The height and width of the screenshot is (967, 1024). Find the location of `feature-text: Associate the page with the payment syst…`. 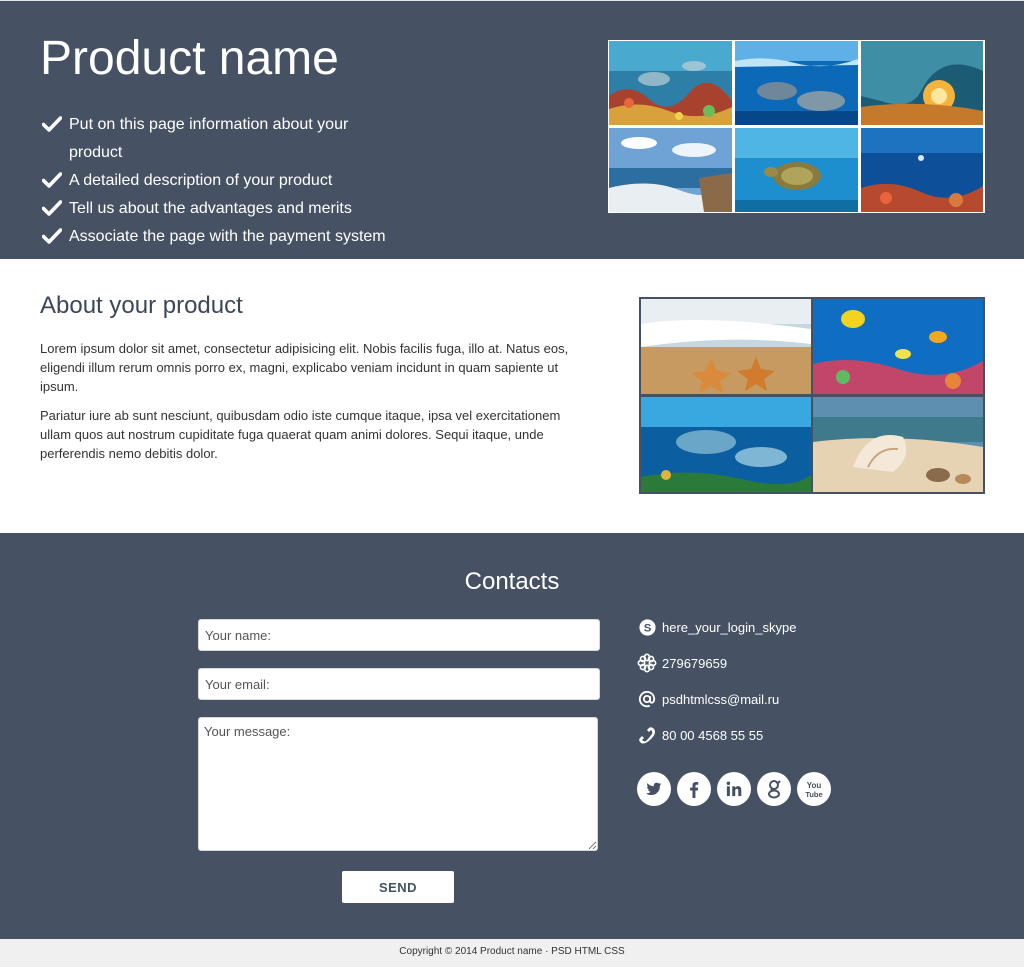

feature-text: Associate the page with the payment syst… is located at coordinates (227, 236).